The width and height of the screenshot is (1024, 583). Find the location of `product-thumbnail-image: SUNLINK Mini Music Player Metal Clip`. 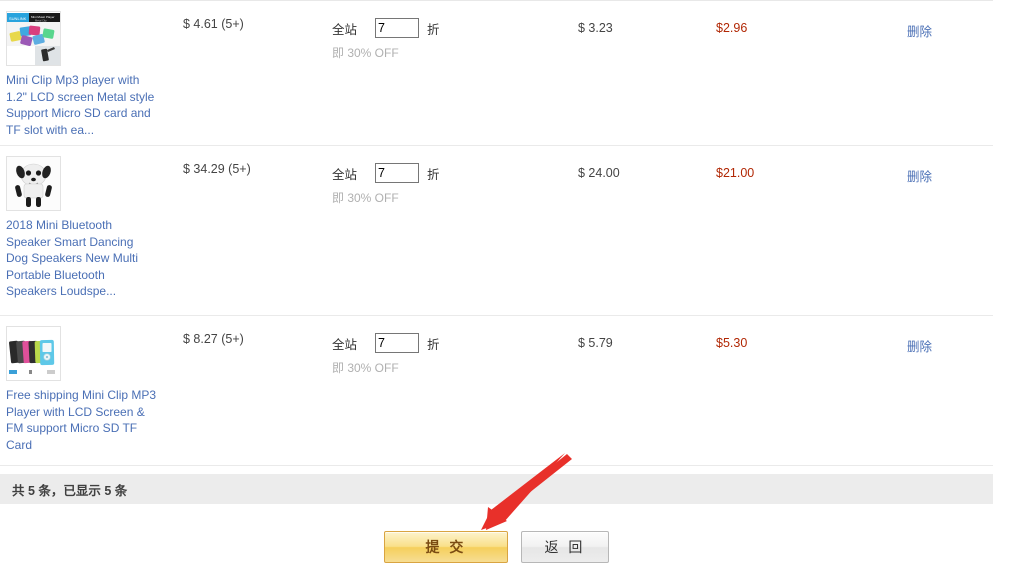

product-thumbnail-image: SUNLINK Mini Music Player Metal Clip is located at coordinates (33, 38).